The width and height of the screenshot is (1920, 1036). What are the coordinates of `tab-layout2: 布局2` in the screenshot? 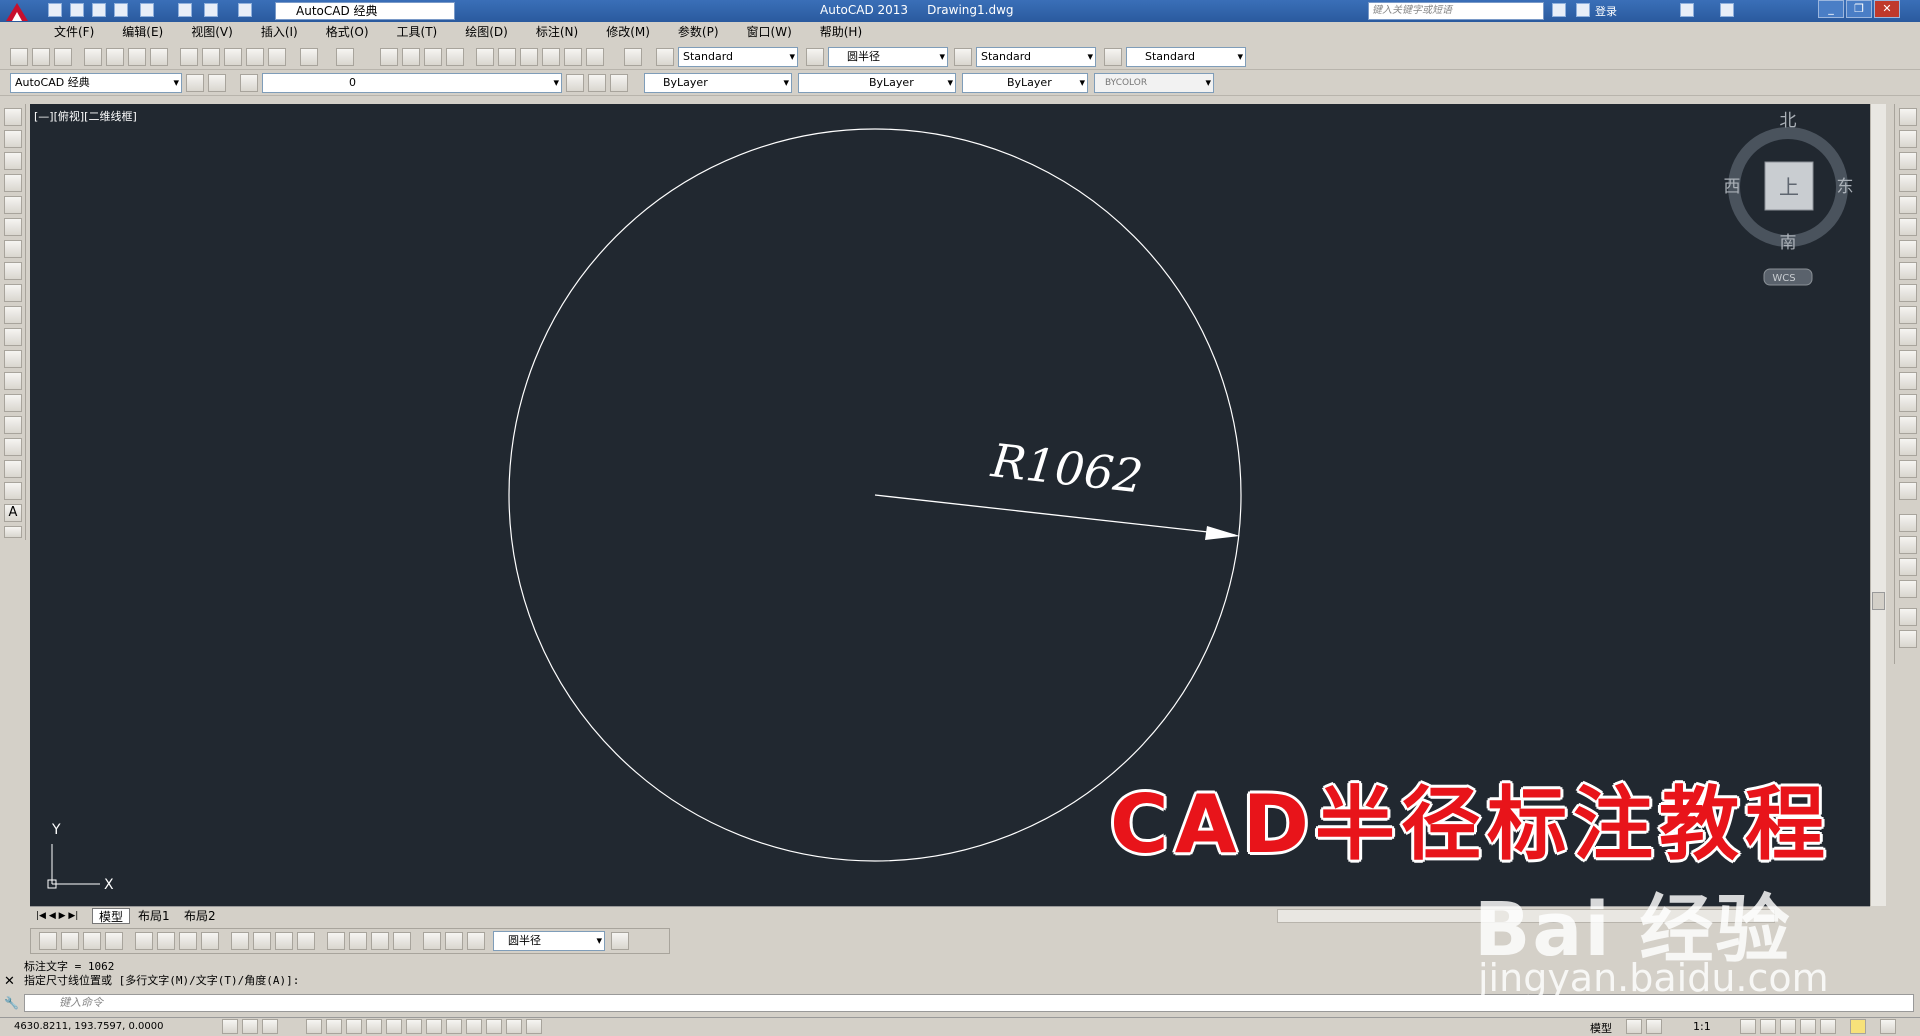 It's located at (200, 916).